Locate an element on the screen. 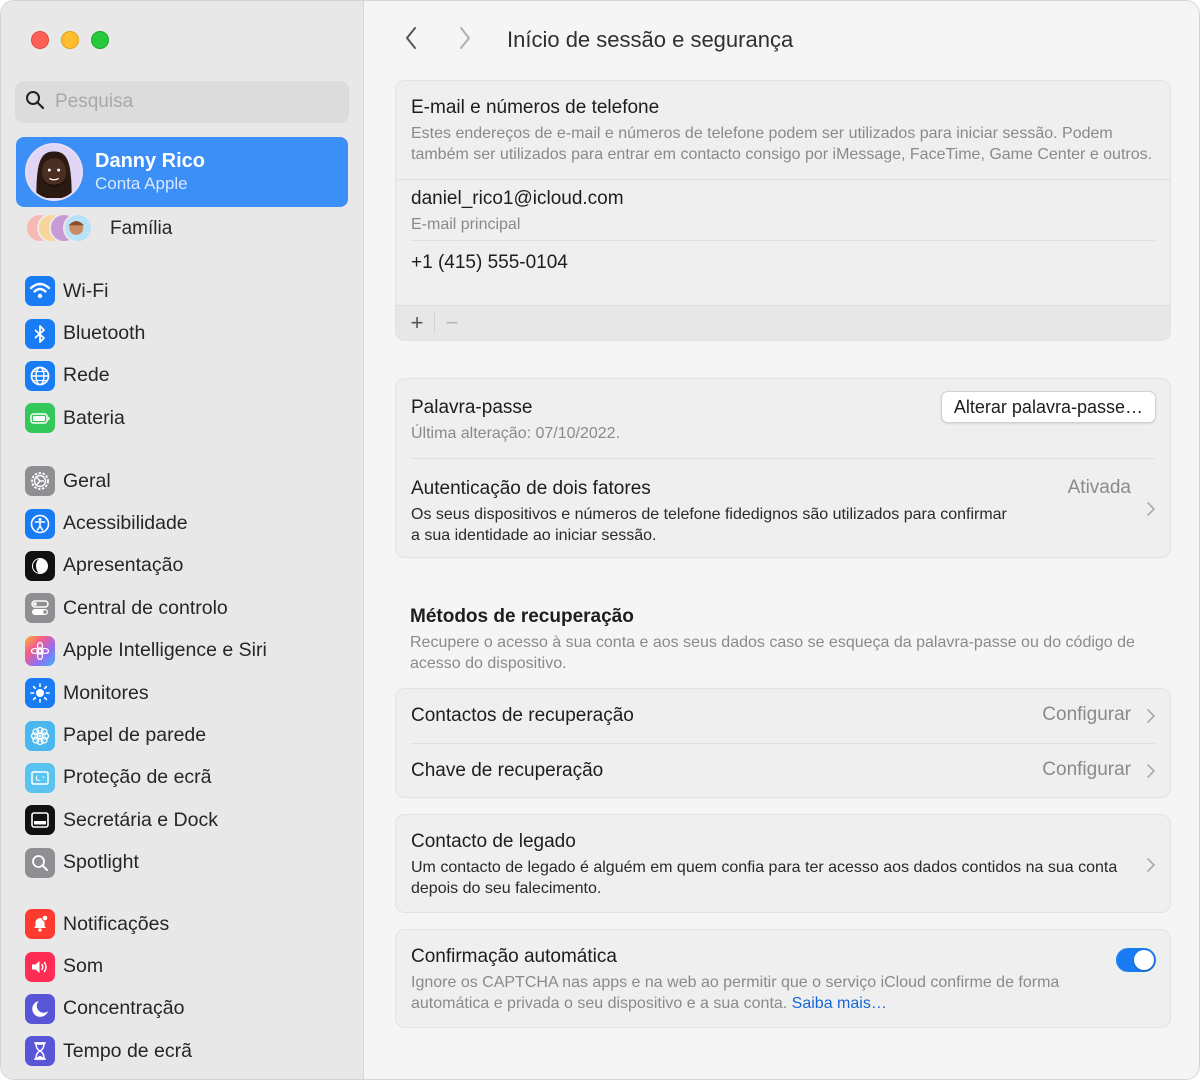 The height and width of the screenshot is (1080, 1200). auto-verify-toggle is located at coordinates (1136, 960).